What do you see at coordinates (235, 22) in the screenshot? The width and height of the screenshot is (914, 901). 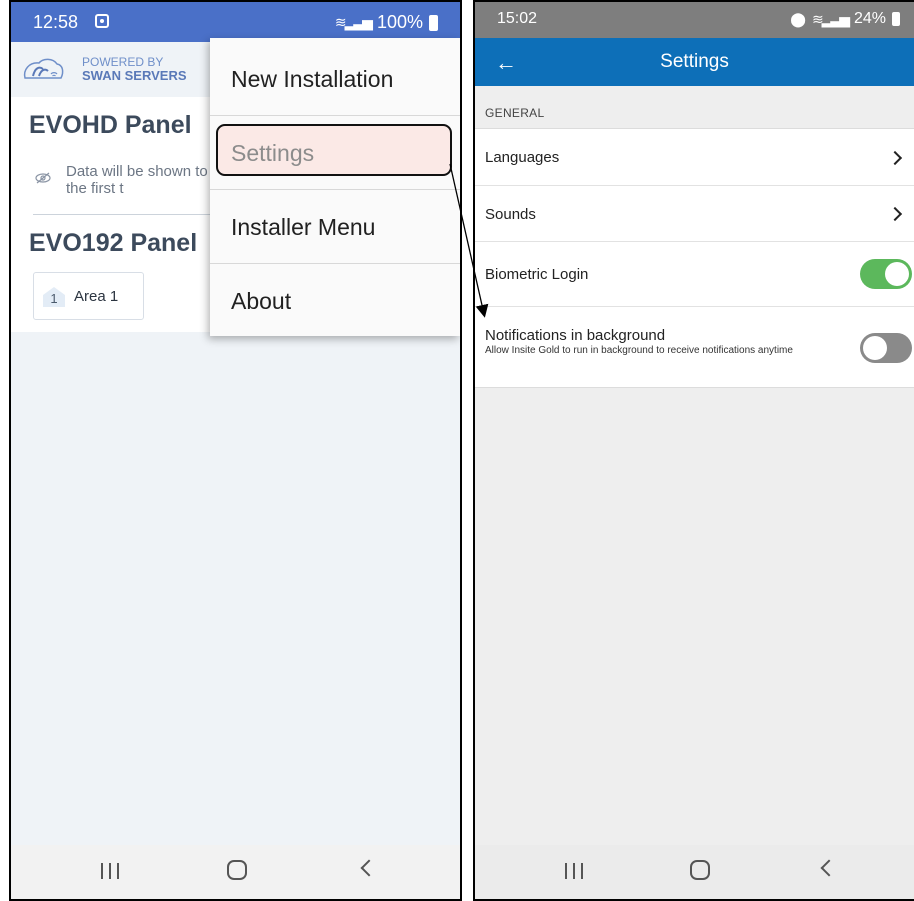 I see `status-bar: 12:58 ≋▂▃▅ 100%` at bounding box center [235, 22].